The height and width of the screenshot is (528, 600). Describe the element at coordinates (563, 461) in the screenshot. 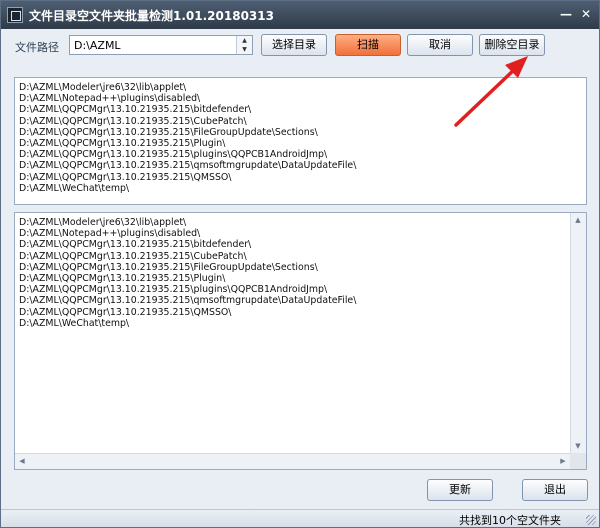

I see `scroll-right-icon: ▶` at that location.